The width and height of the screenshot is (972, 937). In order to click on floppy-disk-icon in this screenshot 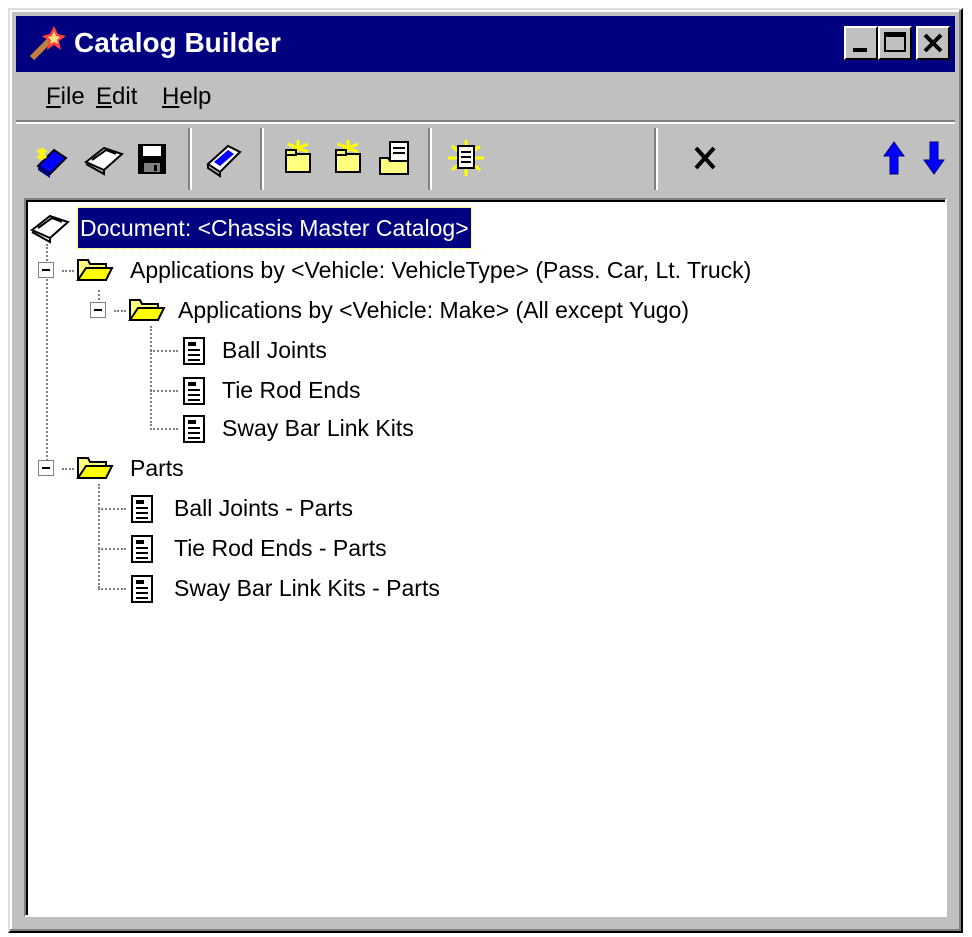, I will do `click(152, 159)`.